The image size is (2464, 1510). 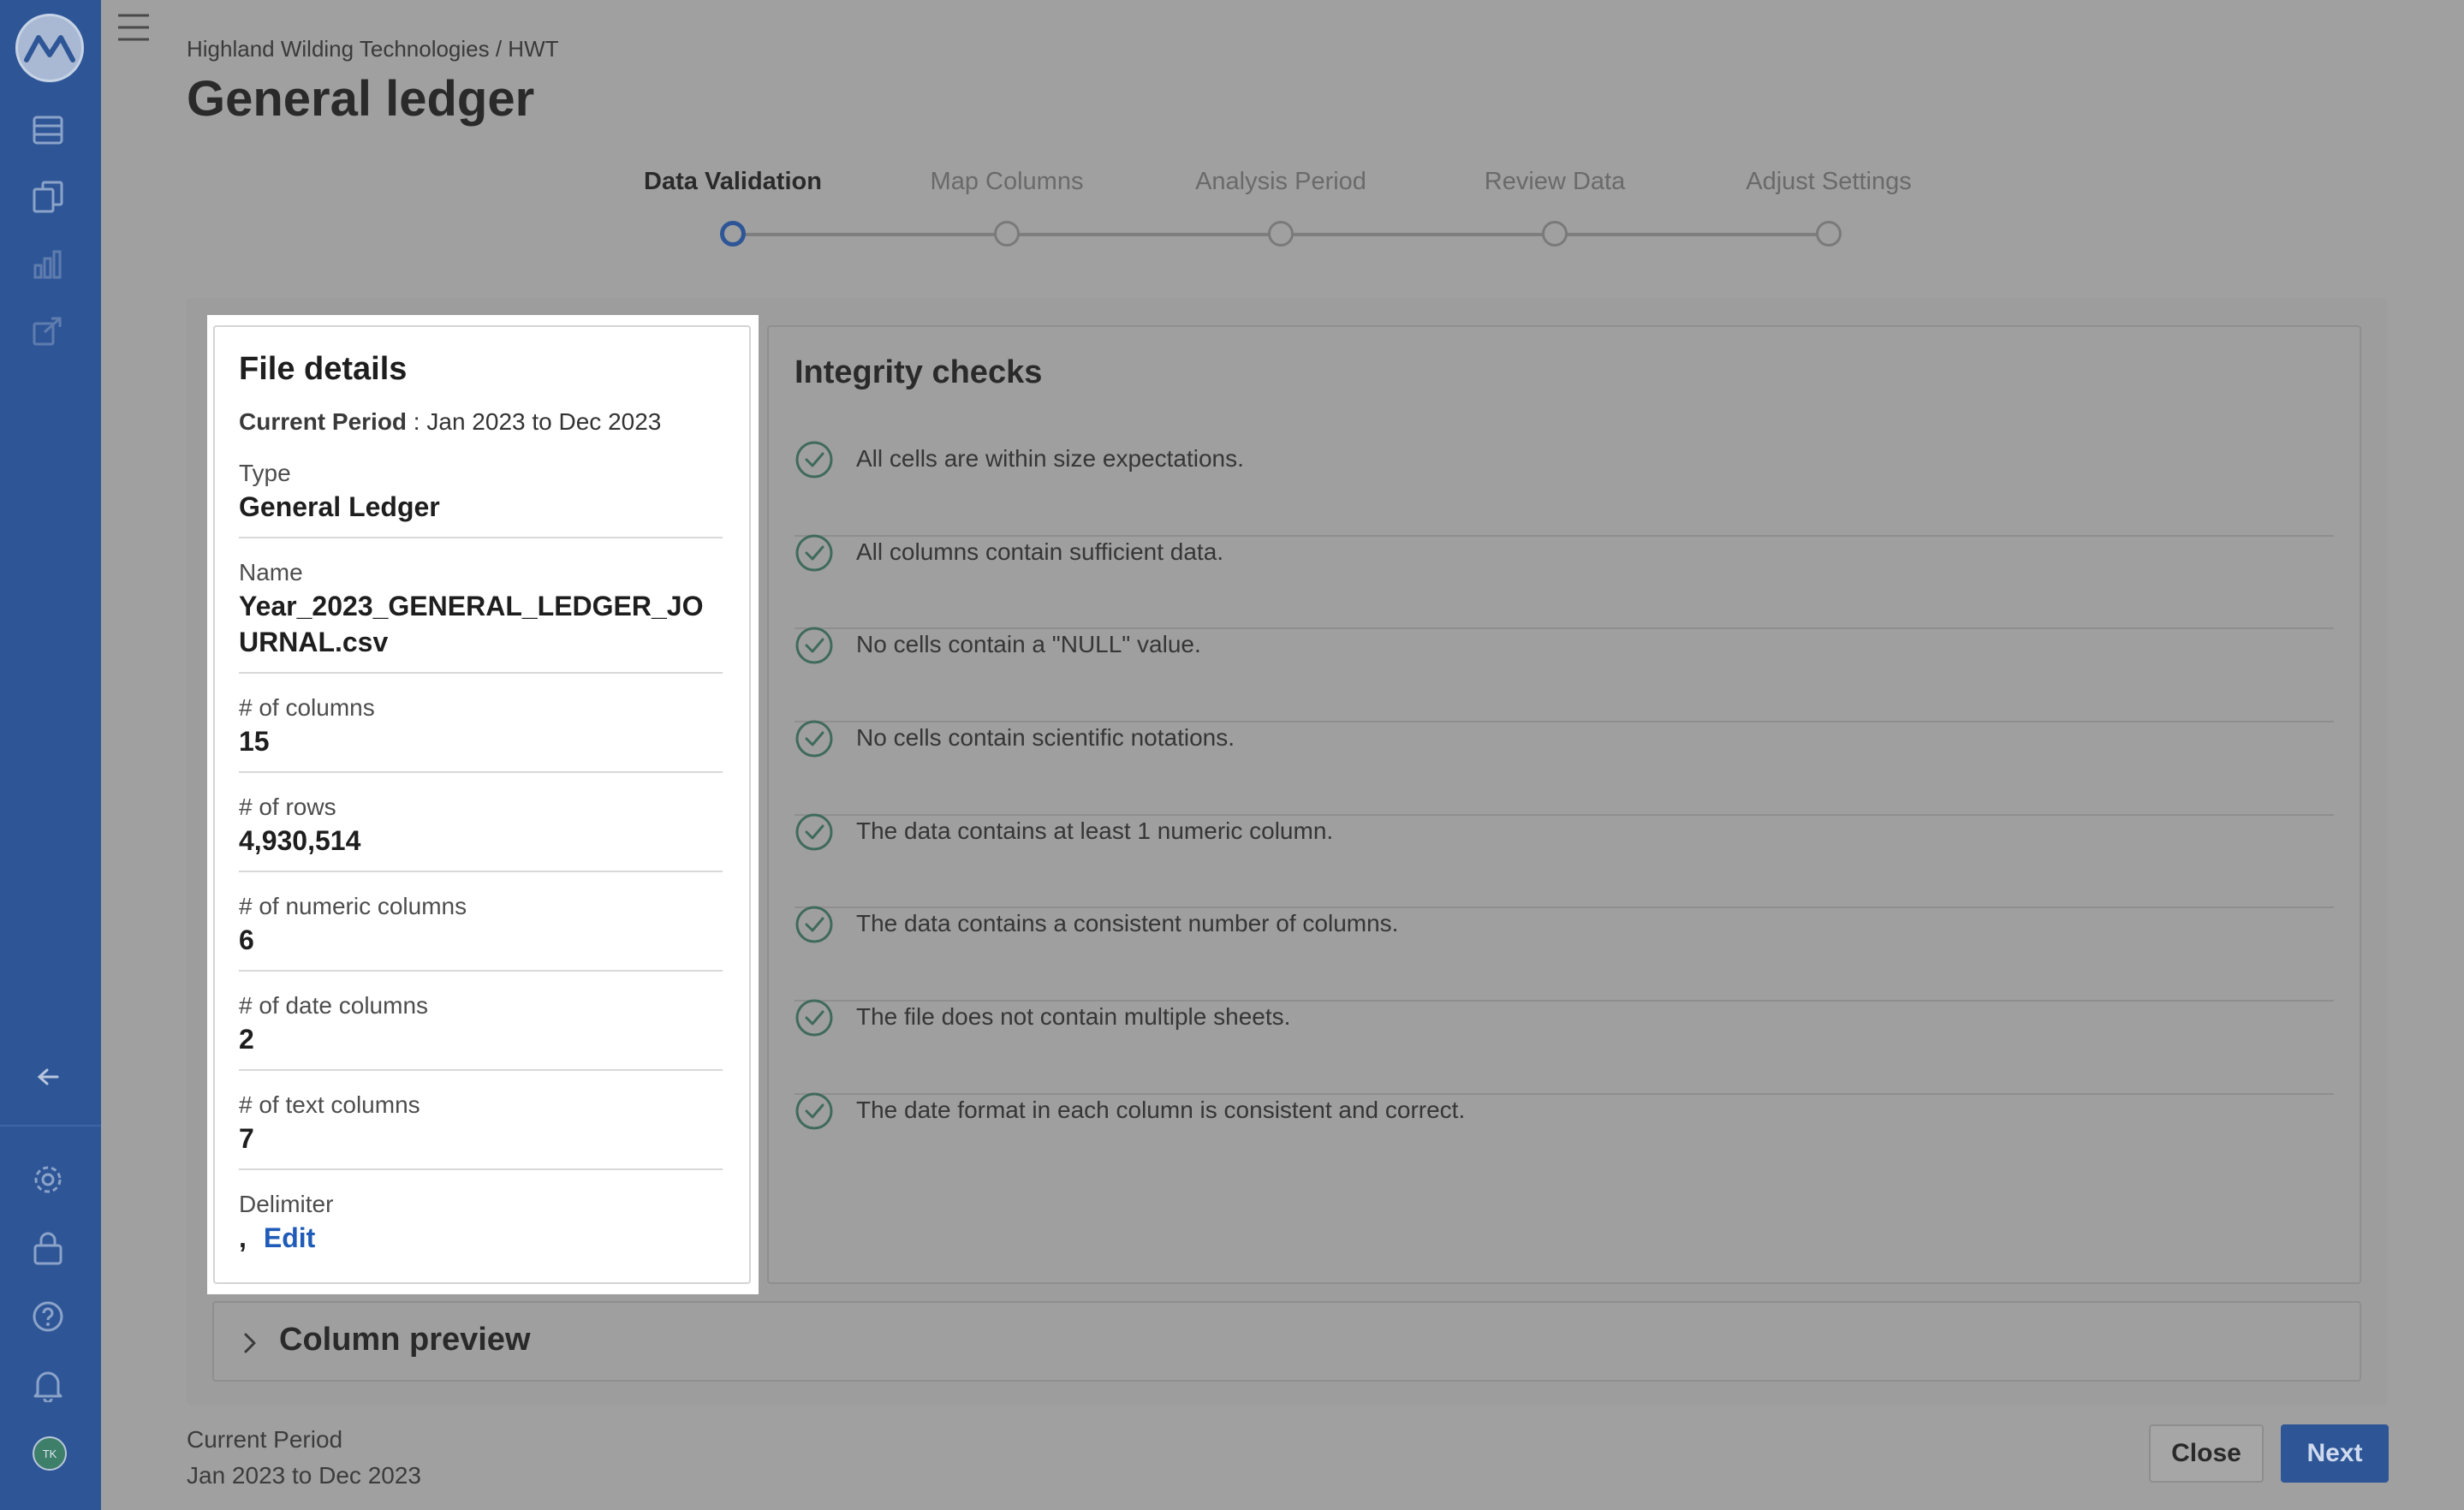 I want to click on logo-mark-icon, so click(x=49, y=49).